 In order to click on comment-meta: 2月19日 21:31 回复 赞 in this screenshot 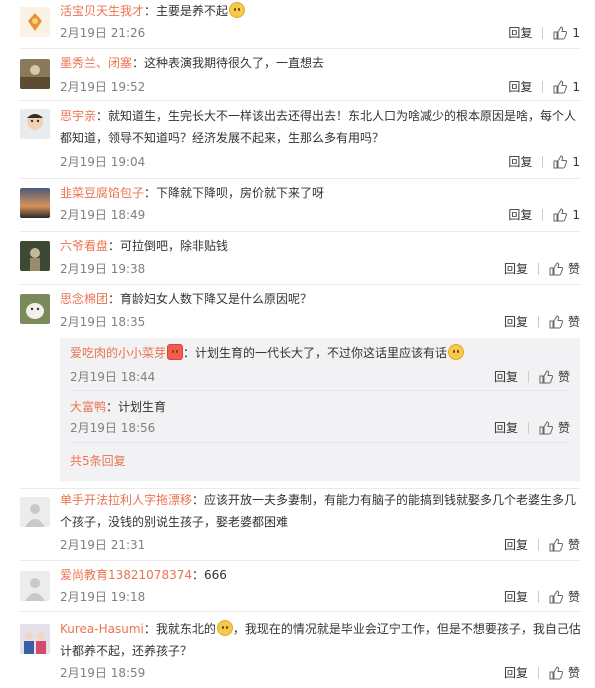, I will do `click(320, 545)`.